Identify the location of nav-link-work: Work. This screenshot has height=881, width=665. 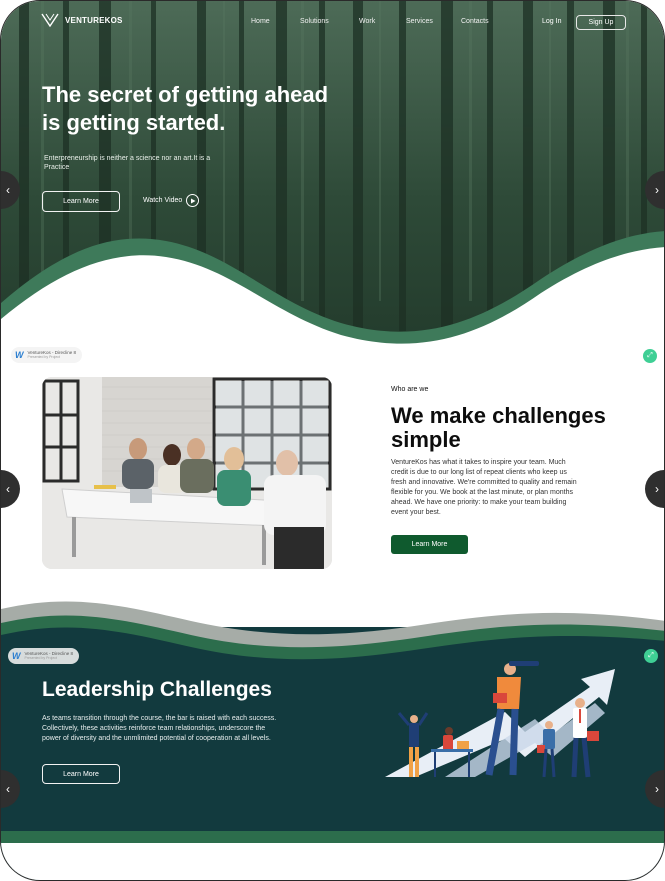
(382, 21).